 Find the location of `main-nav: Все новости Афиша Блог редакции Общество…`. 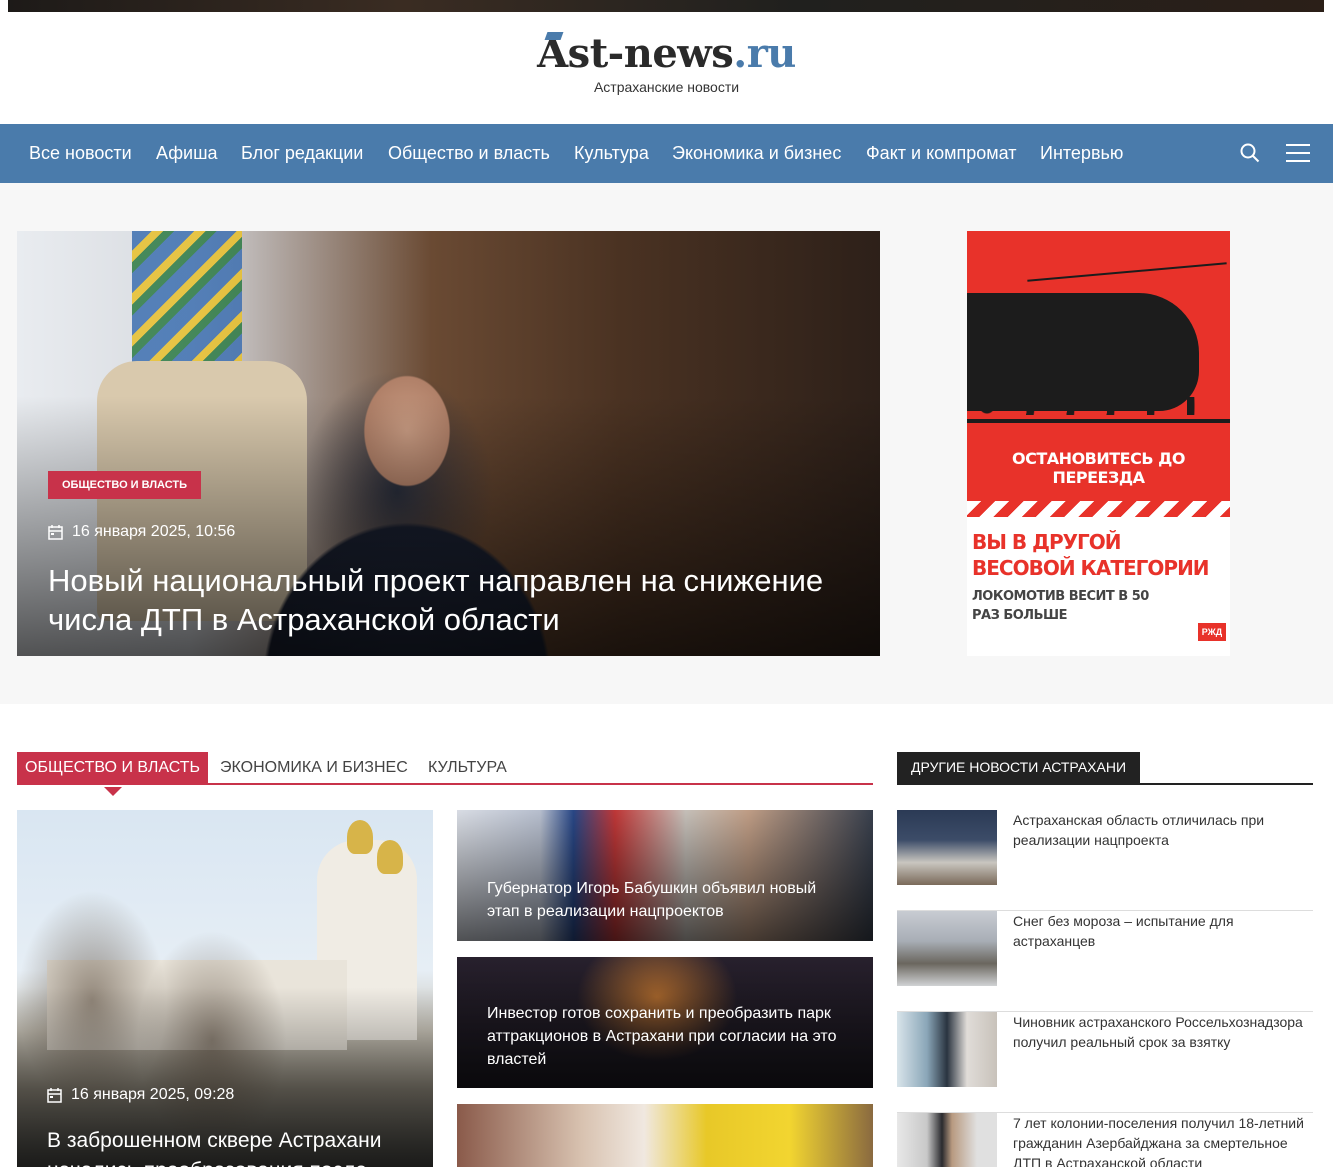

main-nav: Все новости Афиша Блог редакции Общество… is located at coordinates (666, 153).